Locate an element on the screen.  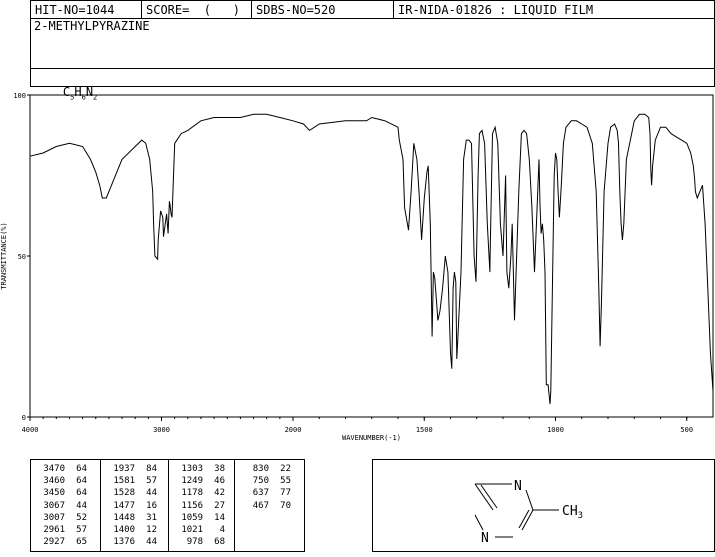
peak-row: 2927 65 is located at coordinates (61, 542).